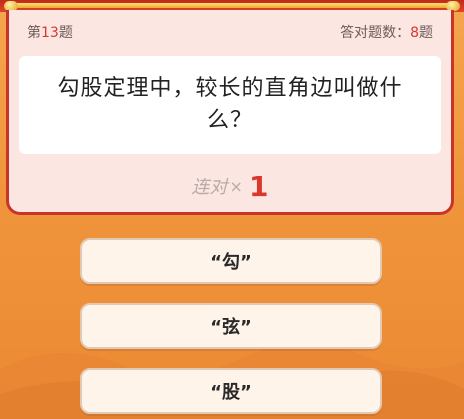 This screenshot has width=464, height=419. I want to click on correct-count-suffix: 题, so click(426, 33).